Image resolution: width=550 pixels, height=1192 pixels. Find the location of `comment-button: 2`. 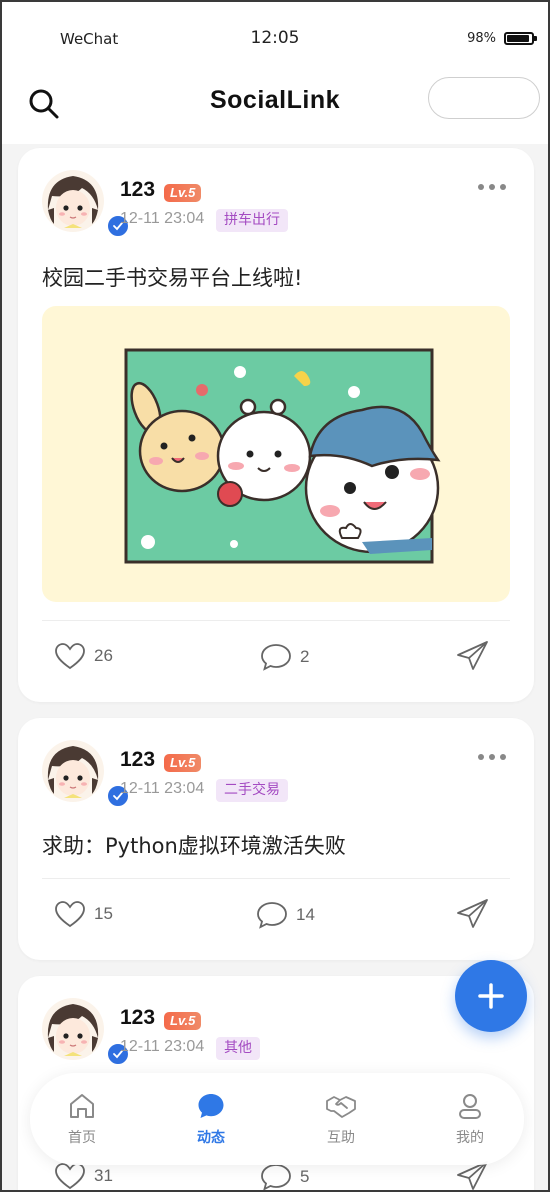

comment-button: 2 is located at coordinates (284, 657).